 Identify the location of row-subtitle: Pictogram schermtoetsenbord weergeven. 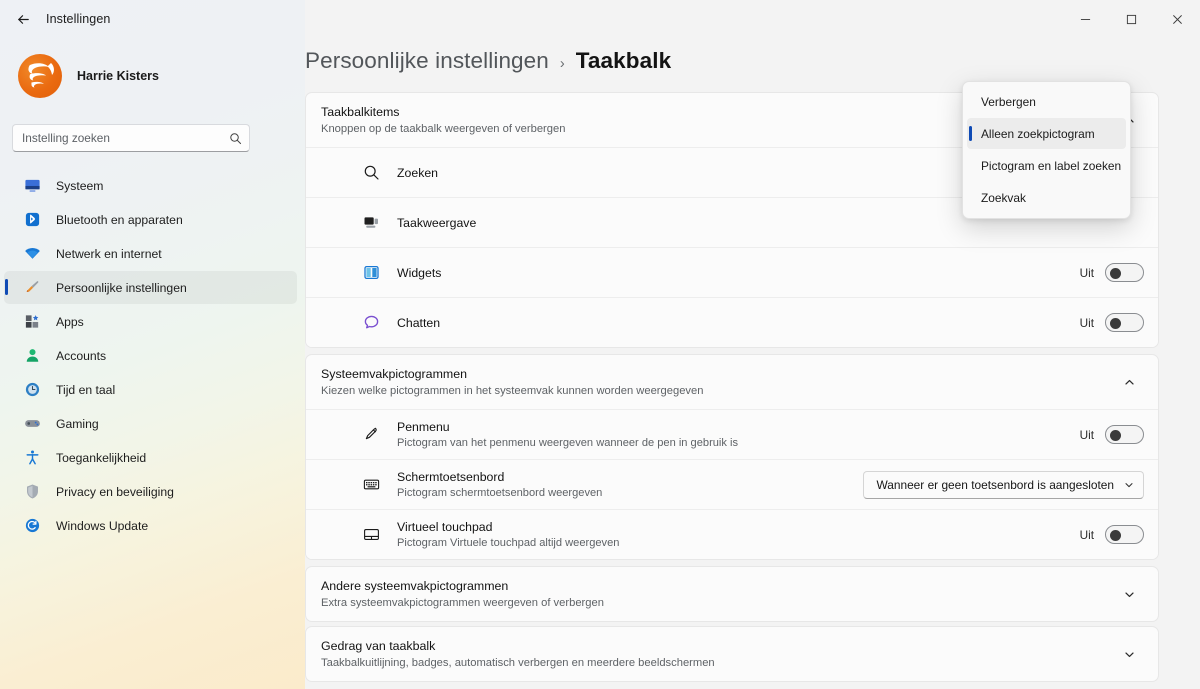
(500, 492).